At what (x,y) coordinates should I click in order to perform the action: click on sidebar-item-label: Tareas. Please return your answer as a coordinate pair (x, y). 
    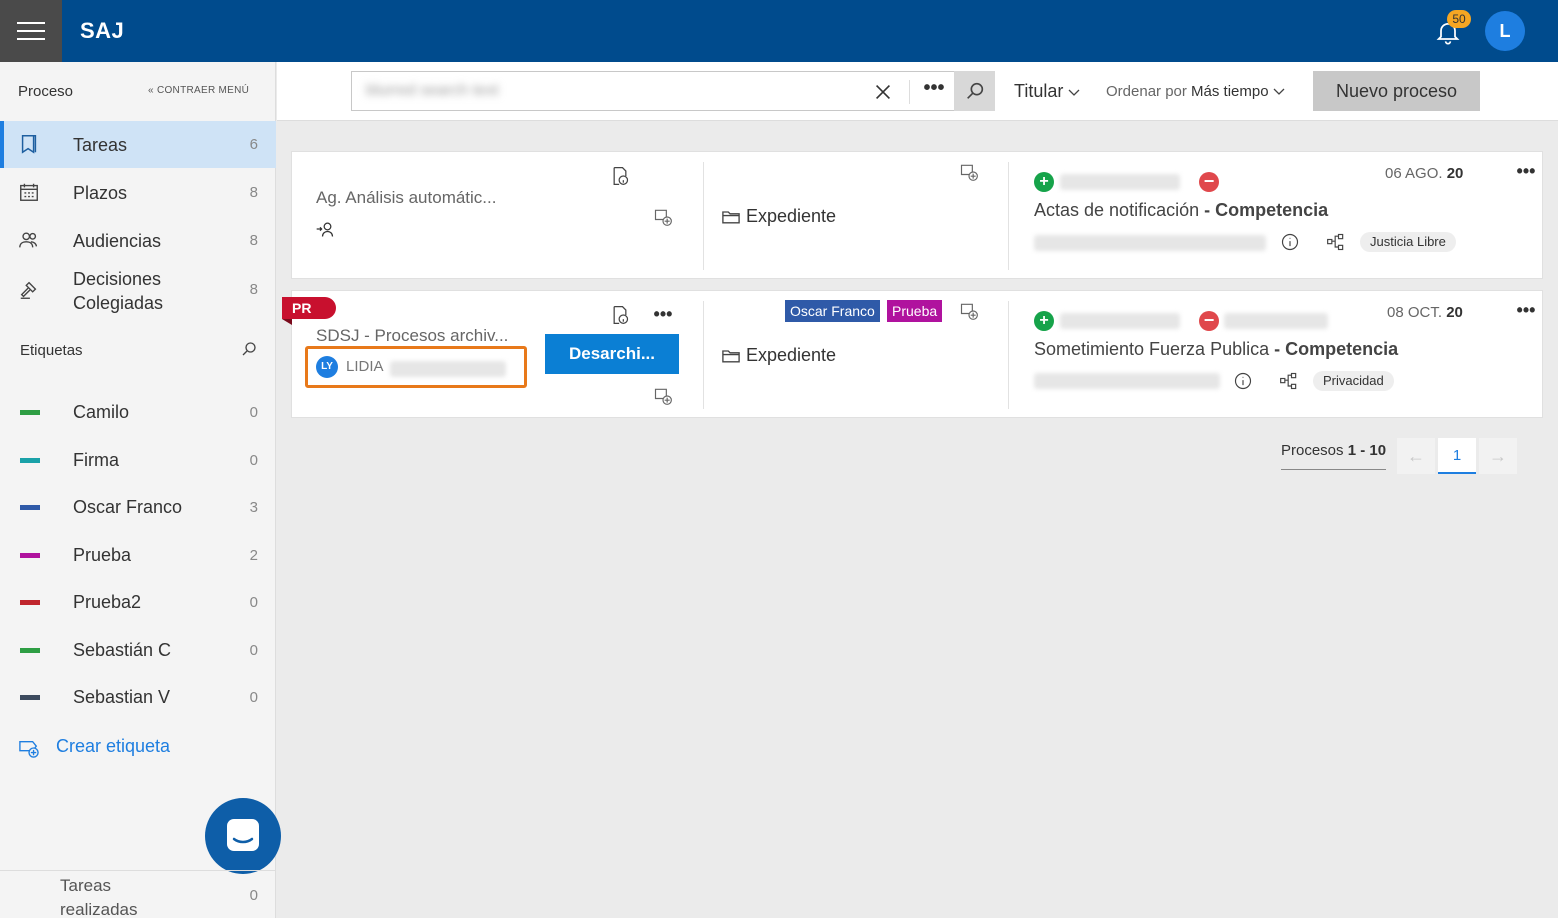
    Looking at the image, I should click on (100, 145).